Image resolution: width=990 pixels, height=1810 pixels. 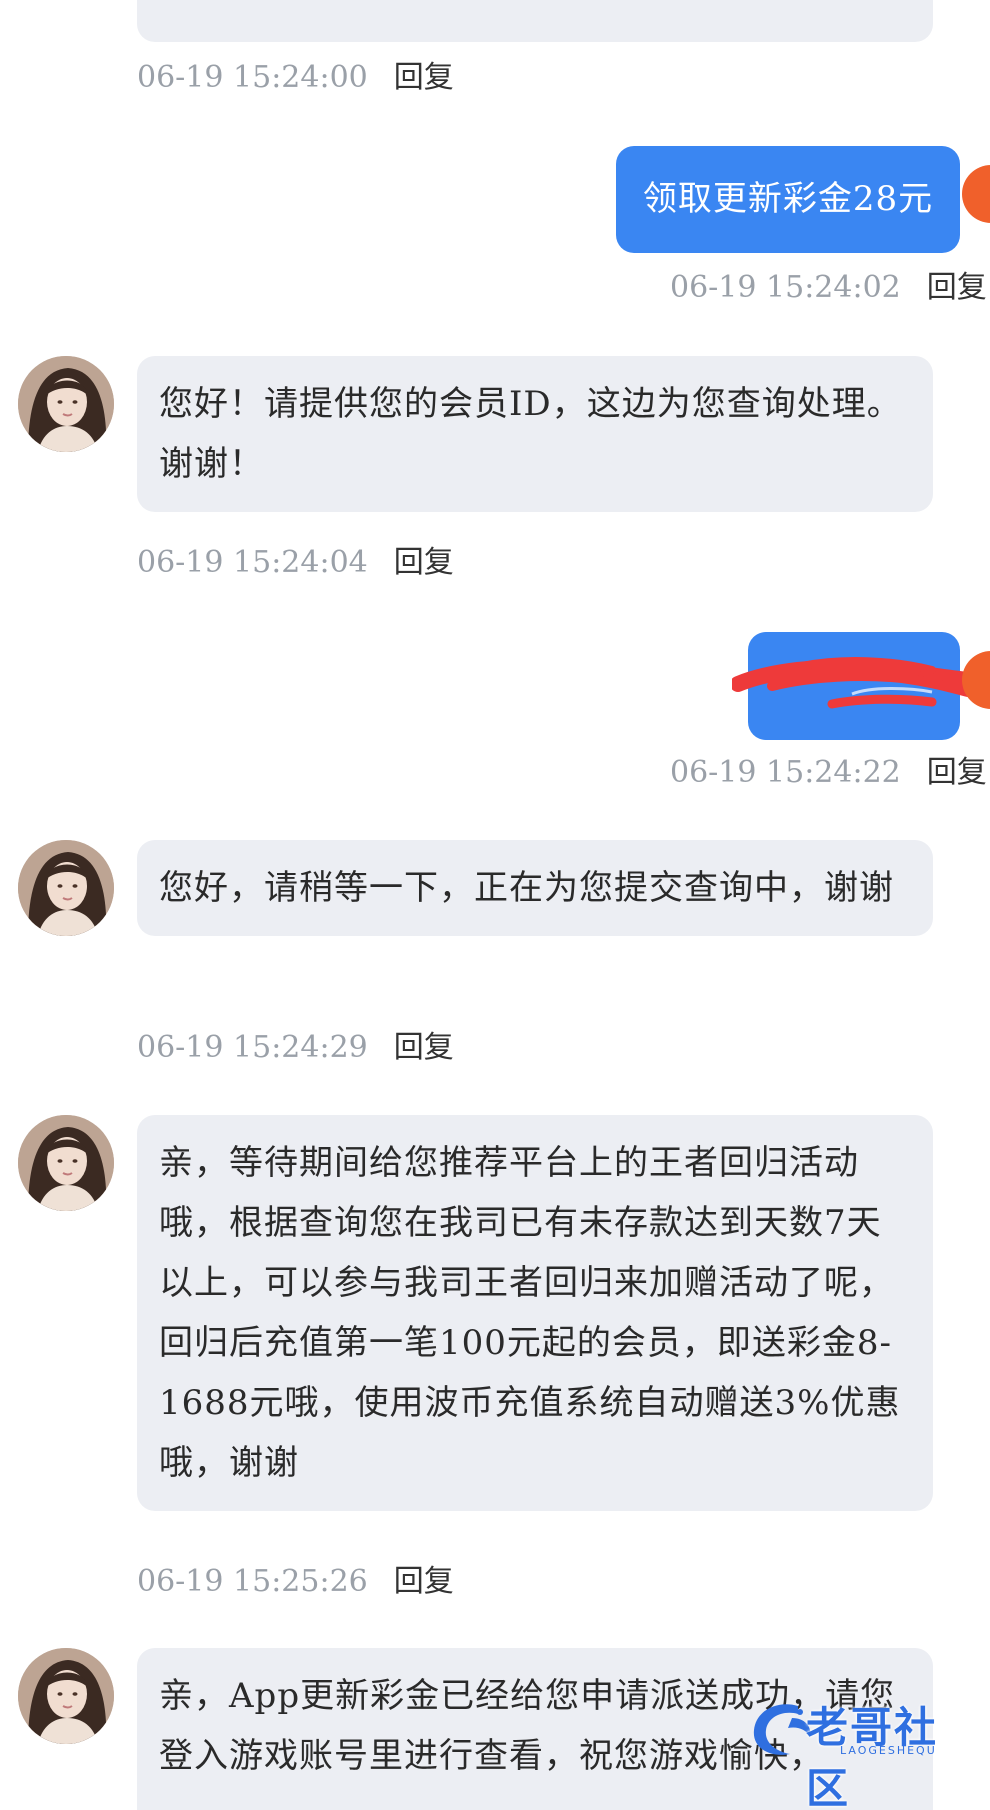 I want to click on message-timestamp: 06-19 15:24:29, so click(x=252, y=1047).